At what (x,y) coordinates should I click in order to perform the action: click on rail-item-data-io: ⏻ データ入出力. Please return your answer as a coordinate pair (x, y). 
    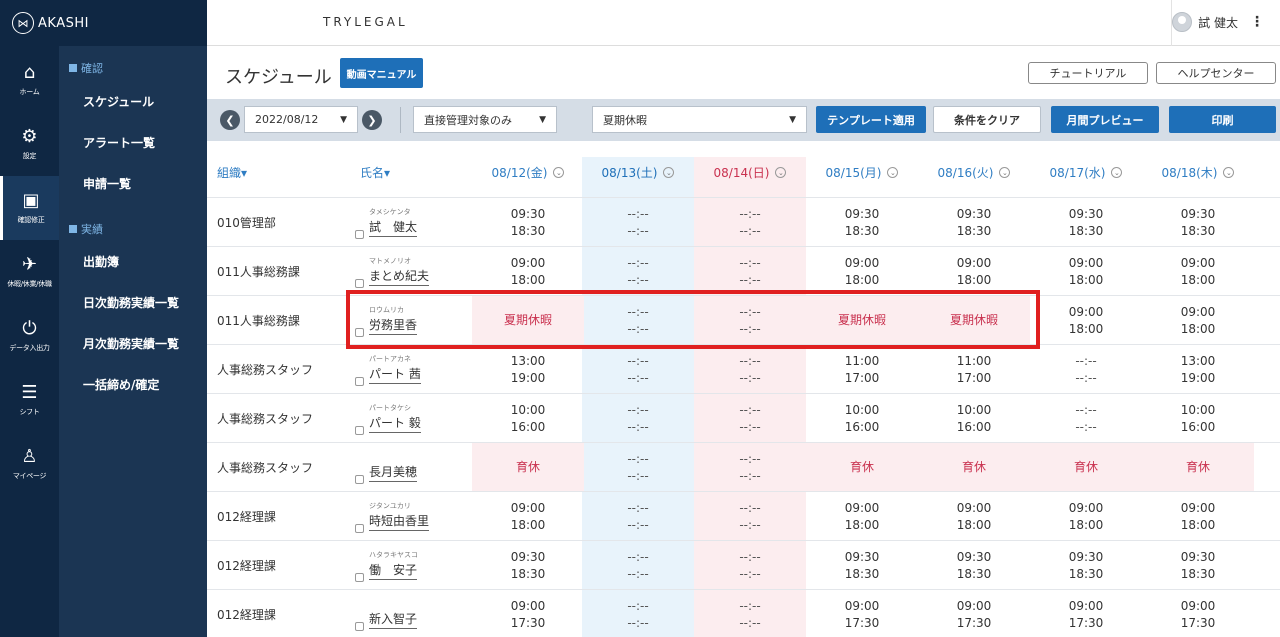
    Looking at the image, I should click on (29, 336).